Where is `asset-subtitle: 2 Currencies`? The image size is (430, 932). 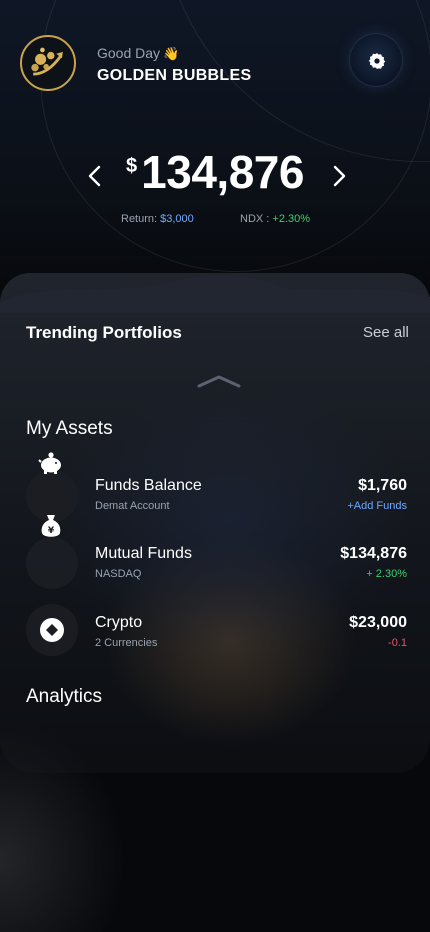
asset-subtitle: 2 Currencies is located at coordinates (126, 643).